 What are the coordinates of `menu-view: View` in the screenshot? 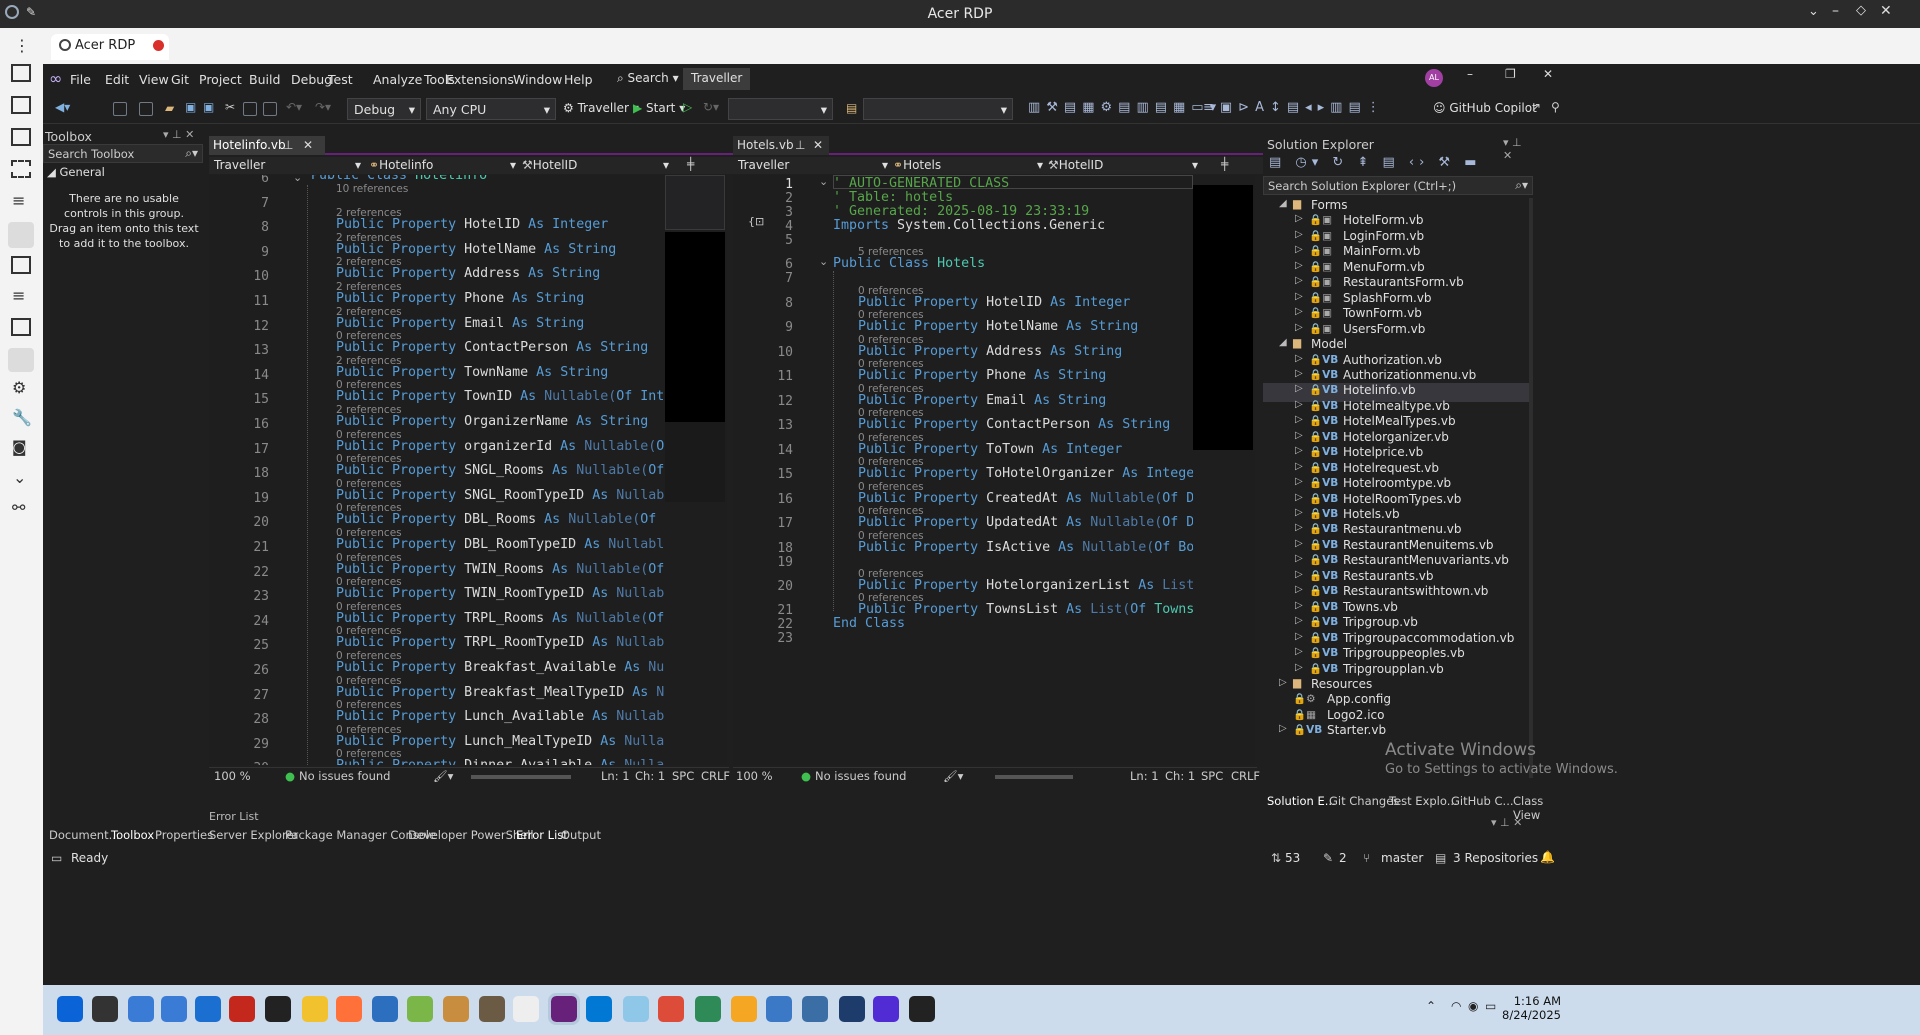 It's located at (154, 79).